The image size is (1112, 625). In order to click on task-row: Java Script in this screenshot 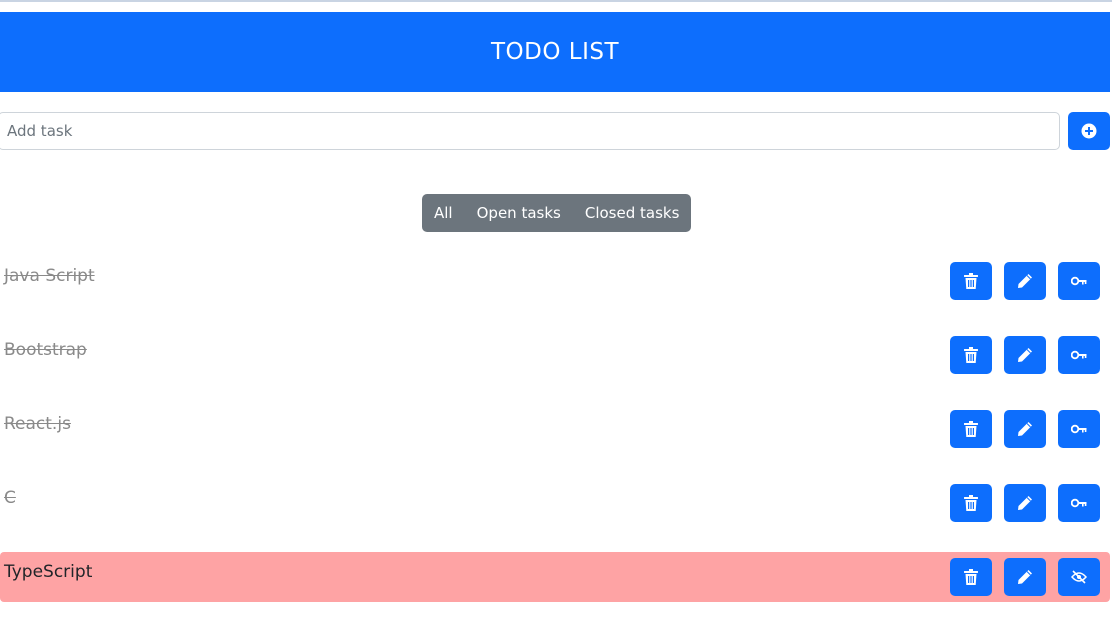, I will do `click(555, 281)`.